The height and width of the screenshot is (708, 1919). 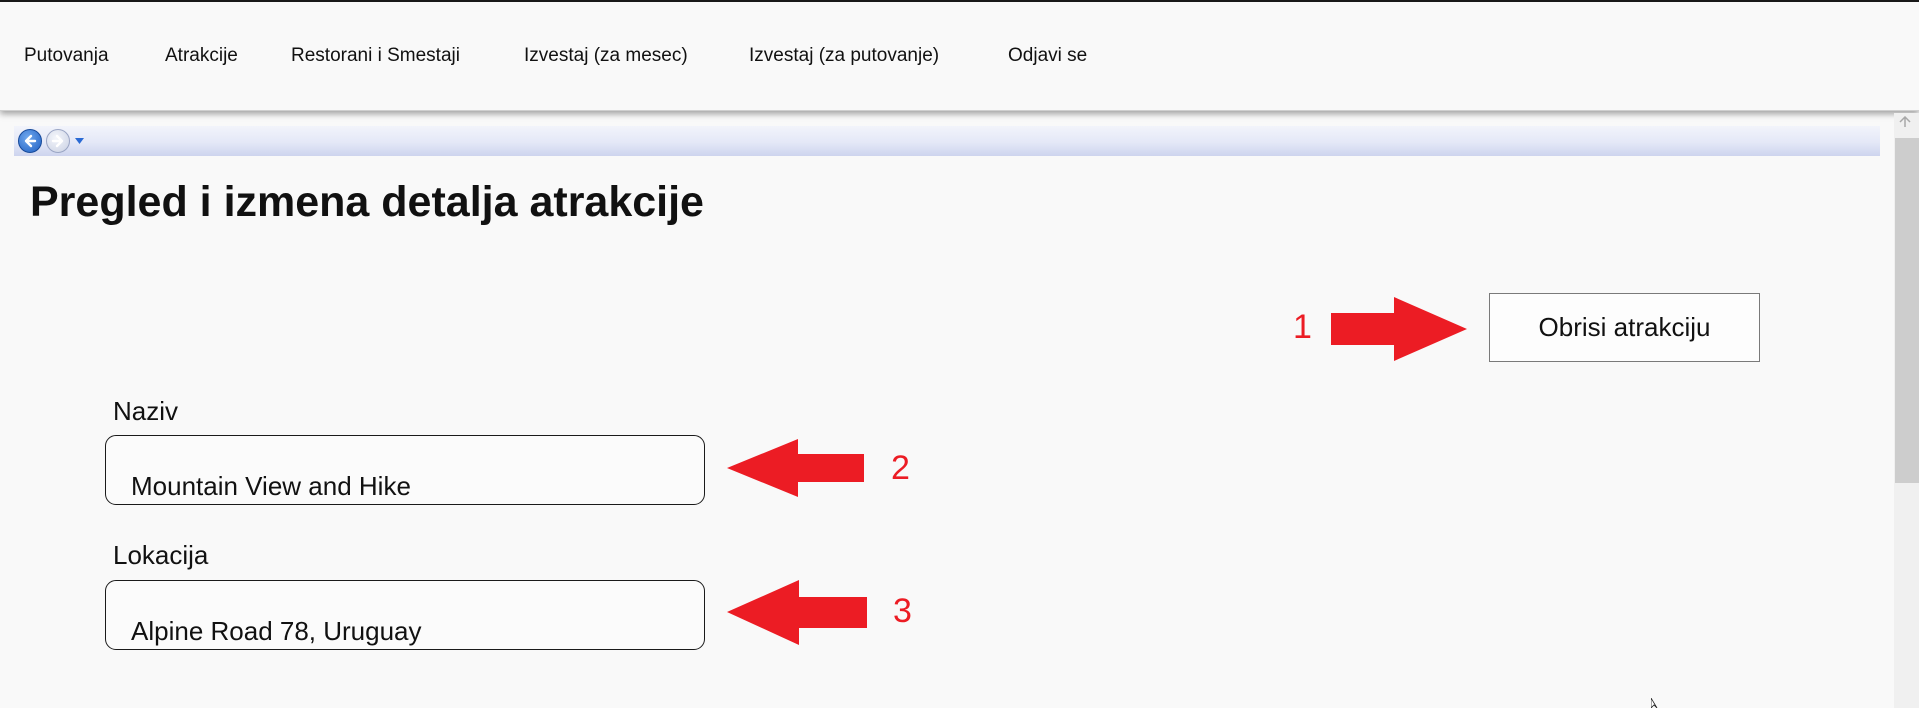 What do you see at coordinates (271, 486) in the screenshot?
I see `name-field-value: Mountain View and Hike` at bounding box center [271, 486].